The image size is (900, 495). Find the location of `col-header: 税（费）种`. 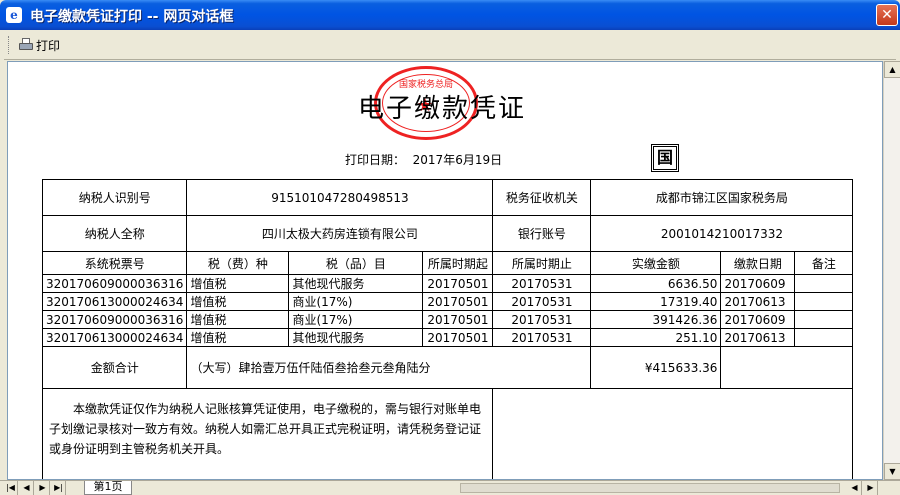

col-header: 税（费）种 is located at coordinates (238, 263).